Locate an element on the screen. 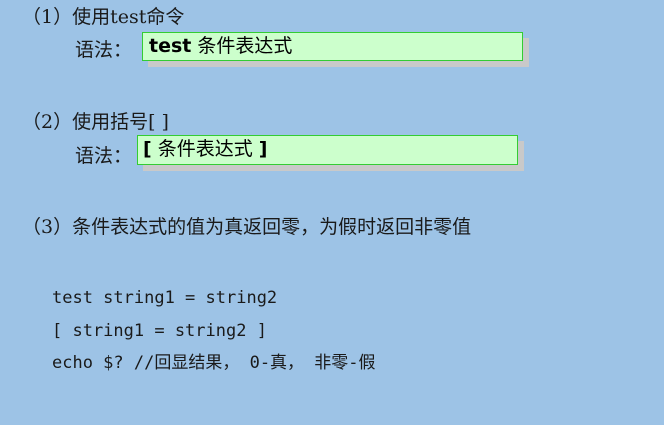 The image size is (664, 425). item-2-bracket-open: [ is located at coordinates (147, 149).